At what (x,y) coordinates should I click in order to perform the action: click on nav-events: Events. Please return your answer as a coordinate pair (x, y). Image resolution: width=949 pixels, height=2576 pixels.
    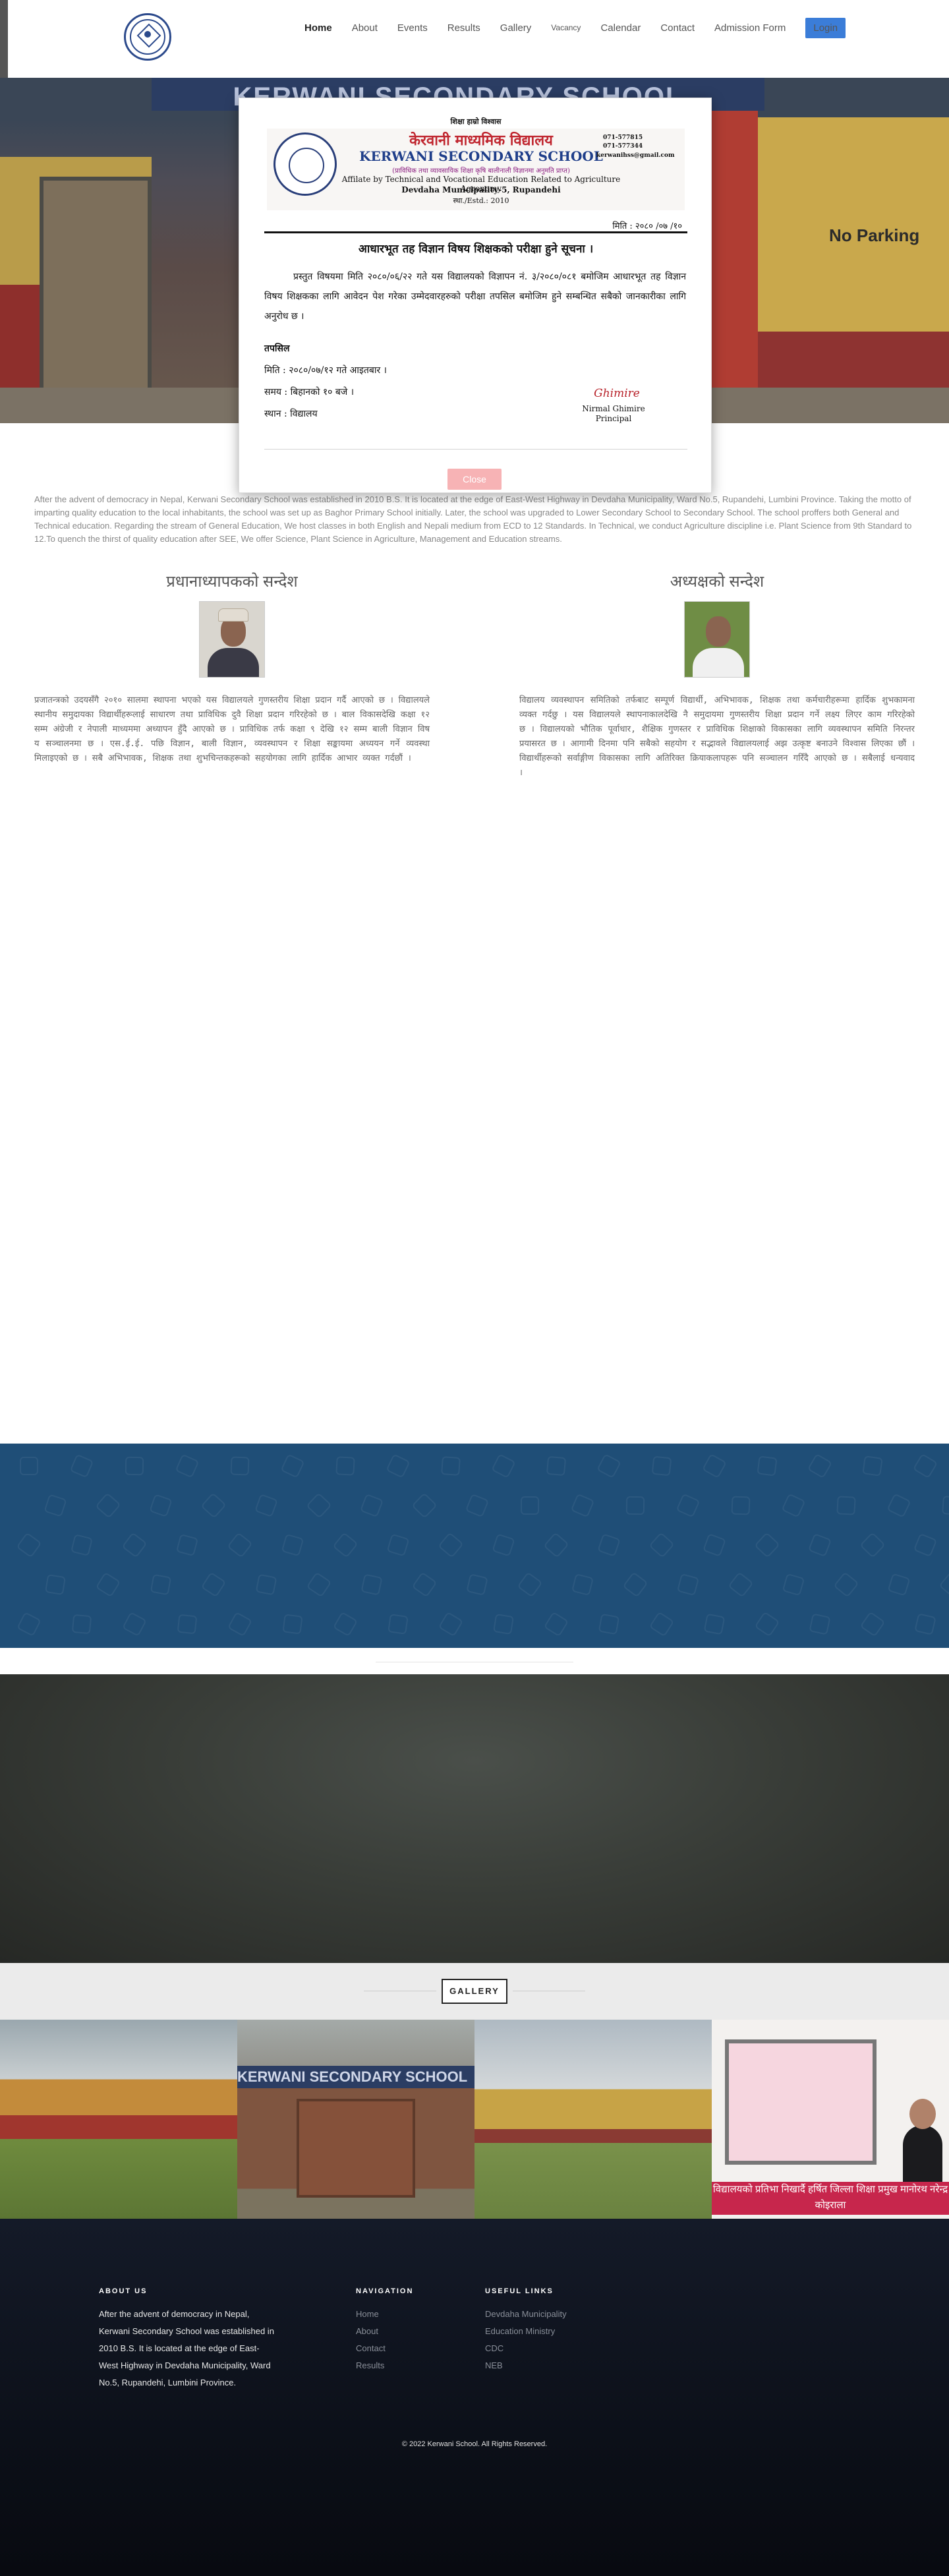
    Looking at the image, I should click on (412, 28).